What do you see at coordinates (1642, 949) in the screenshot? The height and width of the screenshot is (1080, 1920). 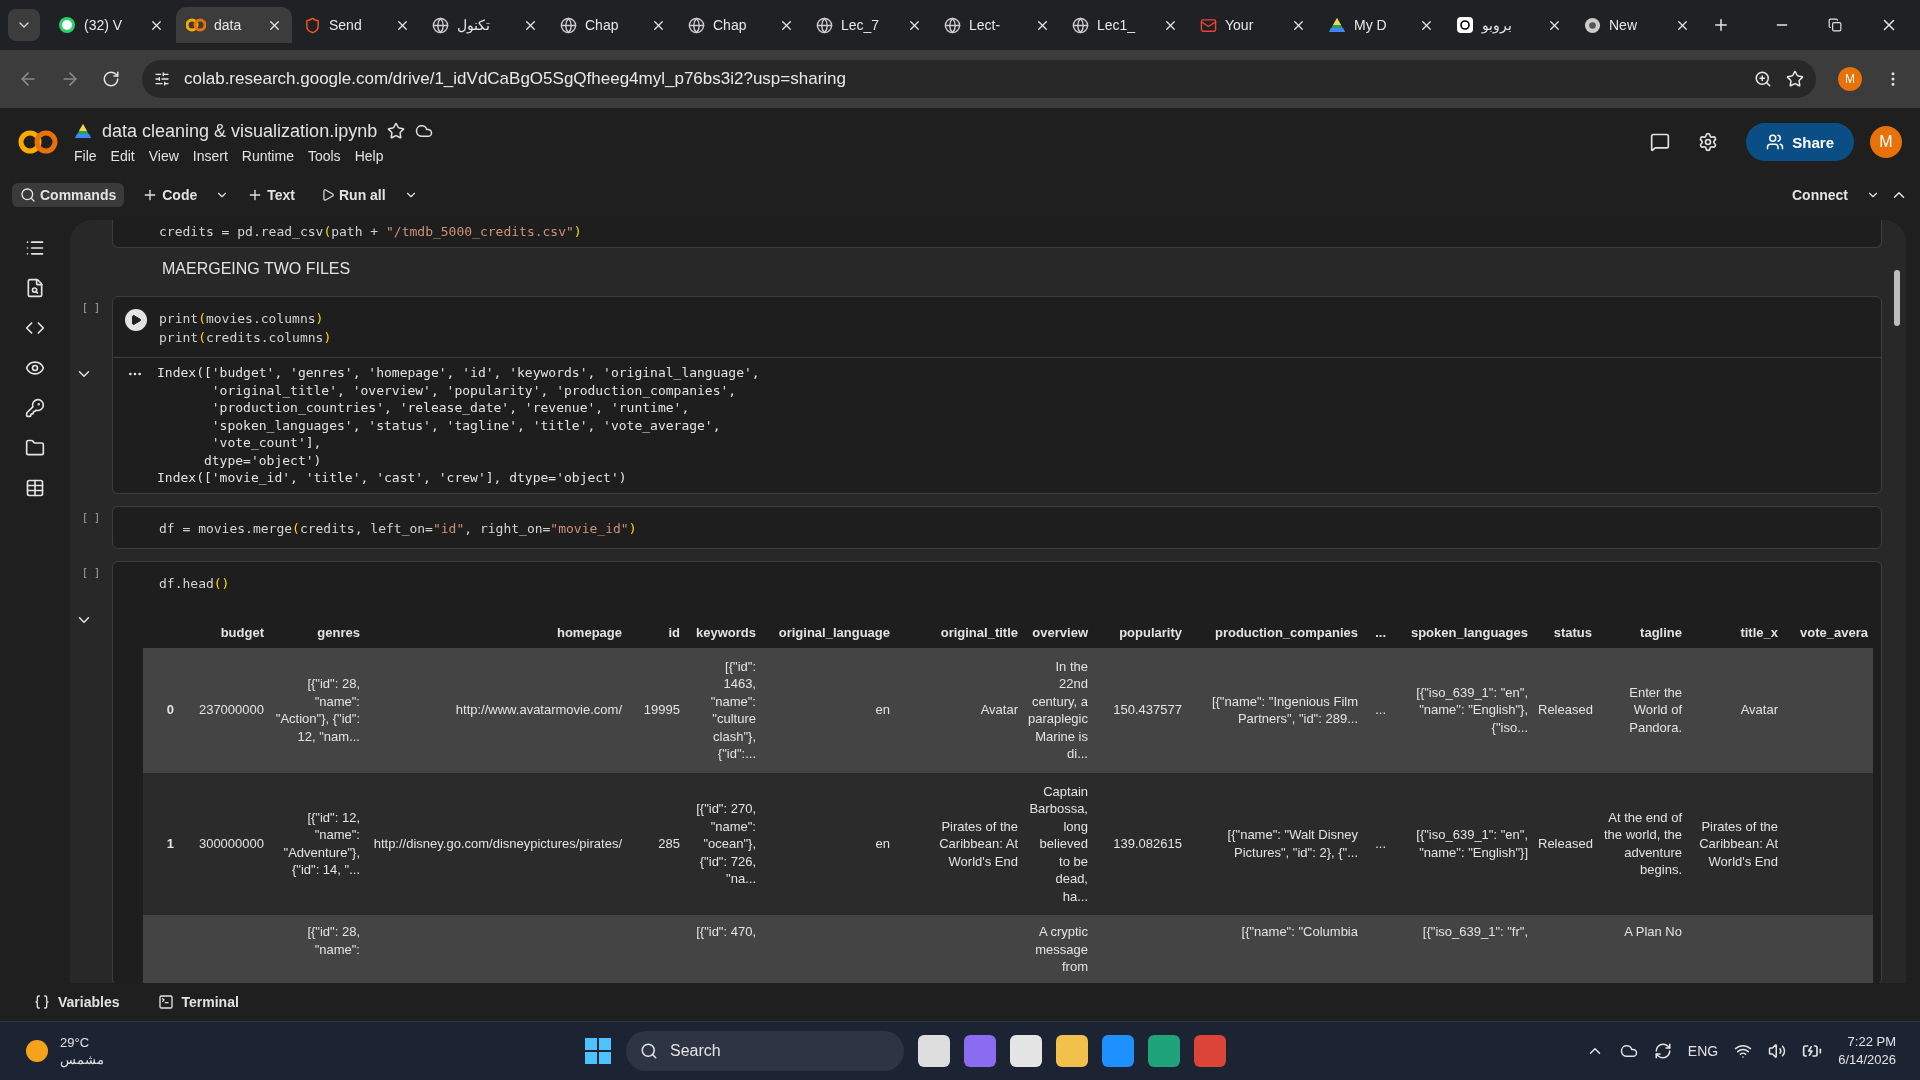 I see `table-cell: A Plan No` at bounding box center [1642, 949].